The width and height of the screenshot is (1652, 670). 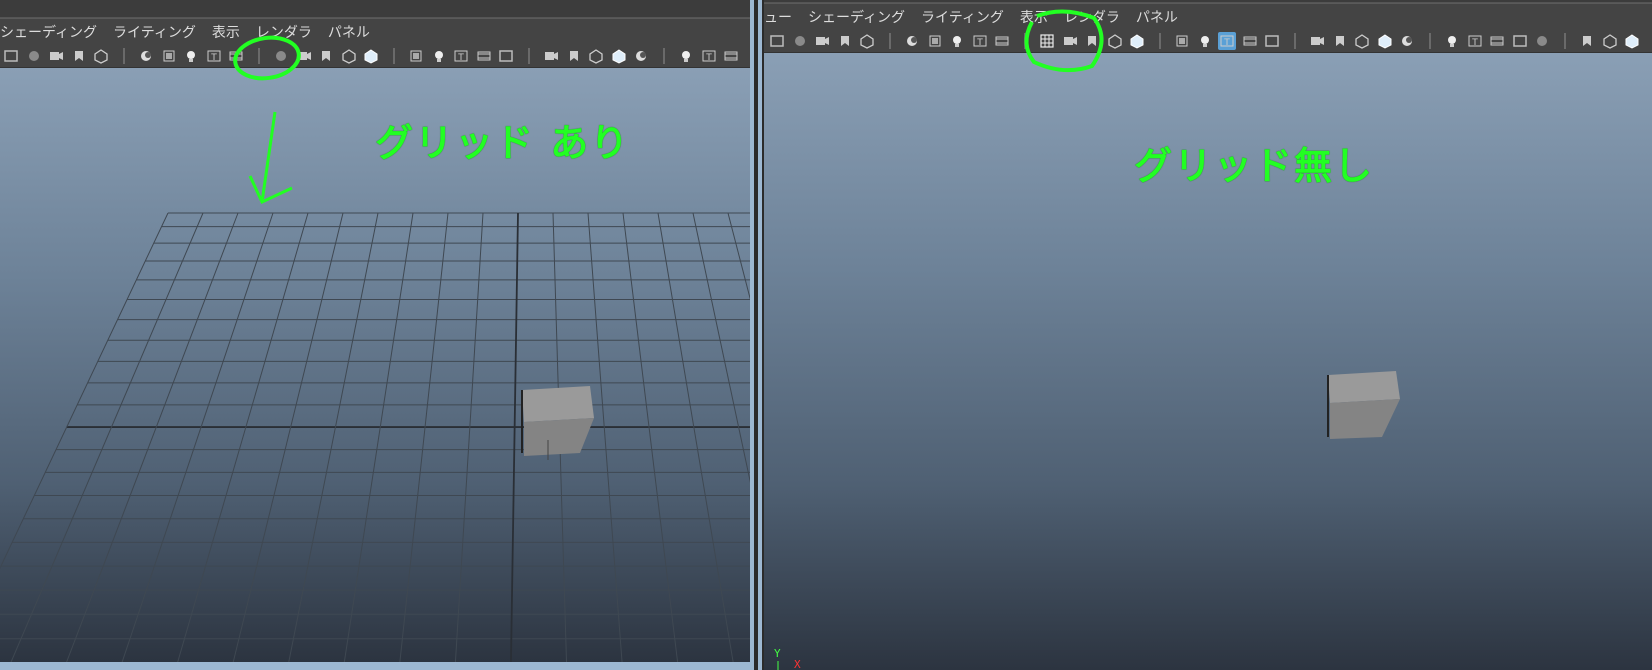 I want to click on annotation-grid-off: グリッド無し, so click(x=1254, y=166).